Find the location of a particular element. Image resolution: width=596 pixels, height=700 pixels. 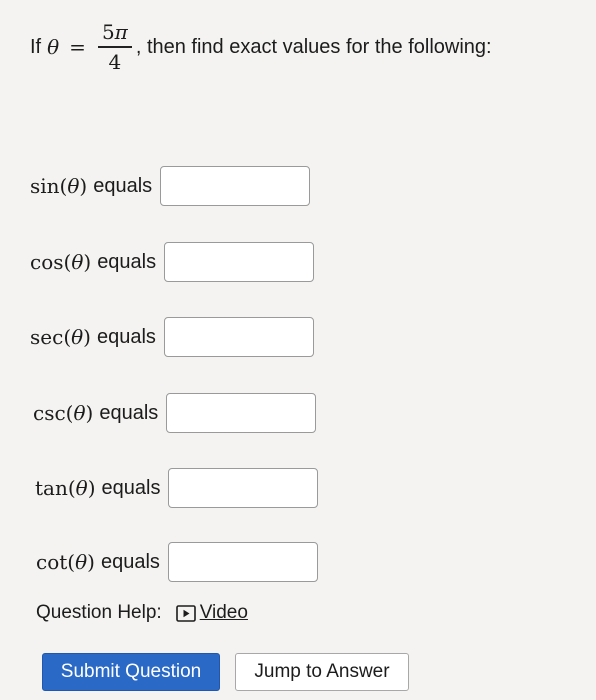

func-label-tan: tan(θ) is located at coordinates (65, 488).